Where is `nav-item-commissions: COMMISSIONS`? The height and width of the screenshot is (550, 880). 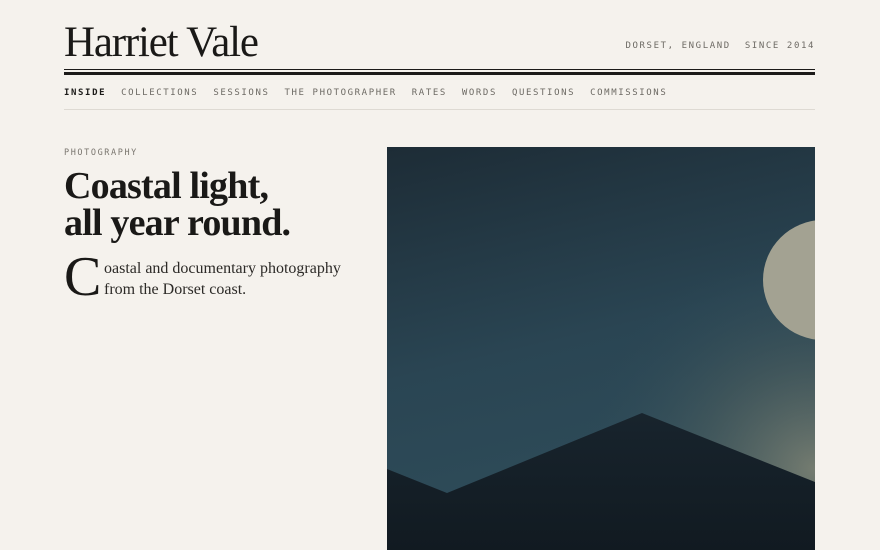
nav-item-commissions: COMMISSIONS is located at coordinates (628, 93).